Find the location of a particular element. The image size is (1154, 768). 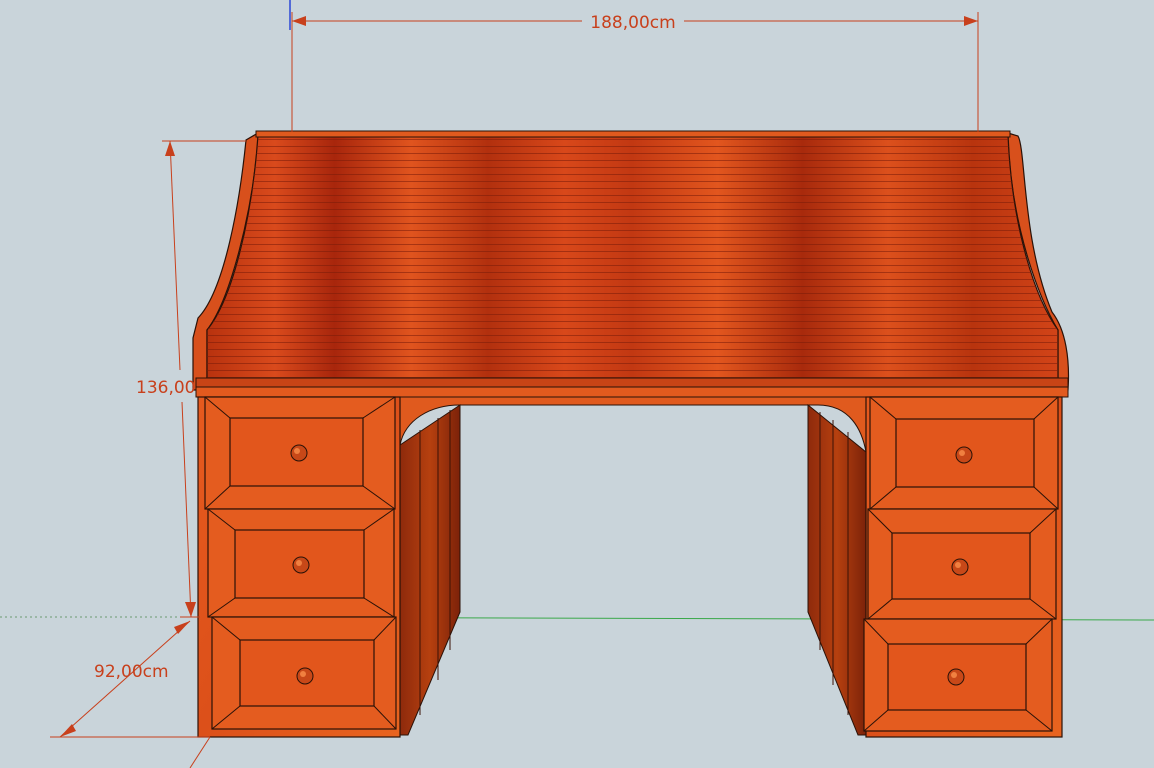

dimension-width: 188,00cm is located at coordinates (635, 72).